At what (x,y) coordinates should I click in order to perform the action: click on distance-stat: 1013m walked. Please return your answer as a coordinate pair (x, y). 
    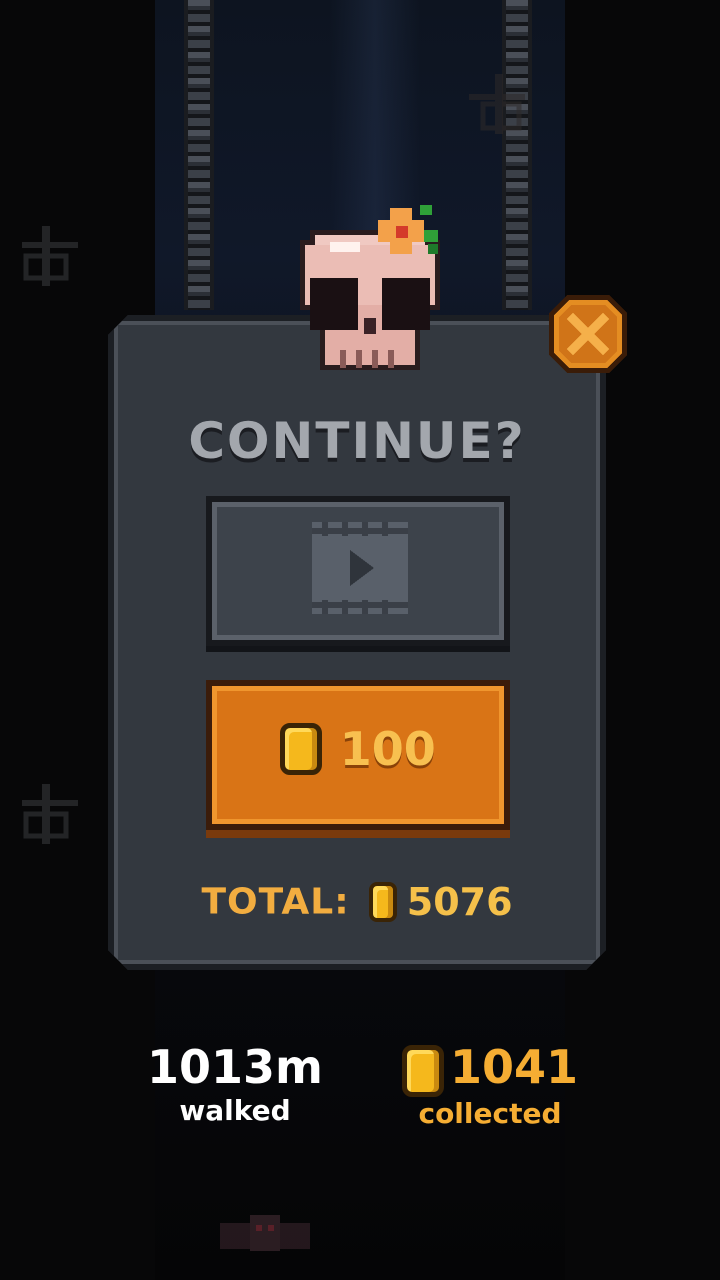
    Looking at the image, I should click on (235, 1084).